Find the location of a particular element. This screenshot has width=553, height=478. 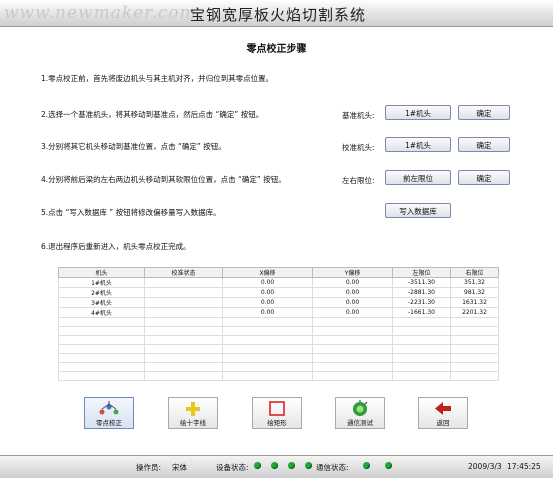

step-4: 4.分别将前后梁的左右两边机头移动到其软限位位置，点击 “确定” 按钮。 is located at coordinates (163, 179).